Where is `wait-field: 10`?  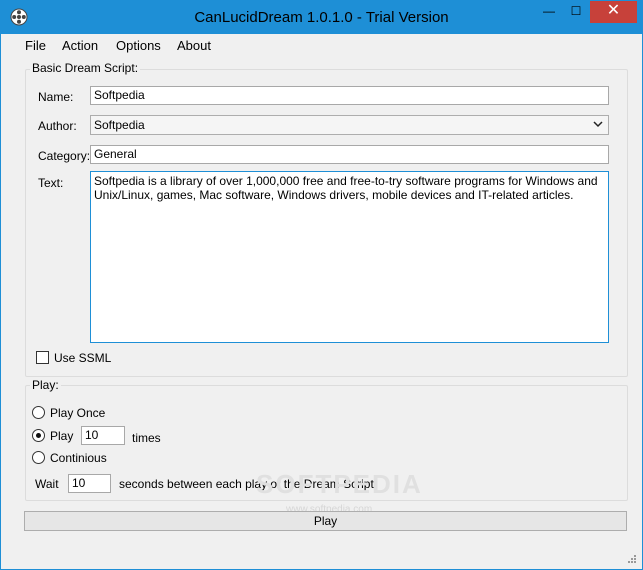
wait-field: 10 is located at coordinates (89, 483).